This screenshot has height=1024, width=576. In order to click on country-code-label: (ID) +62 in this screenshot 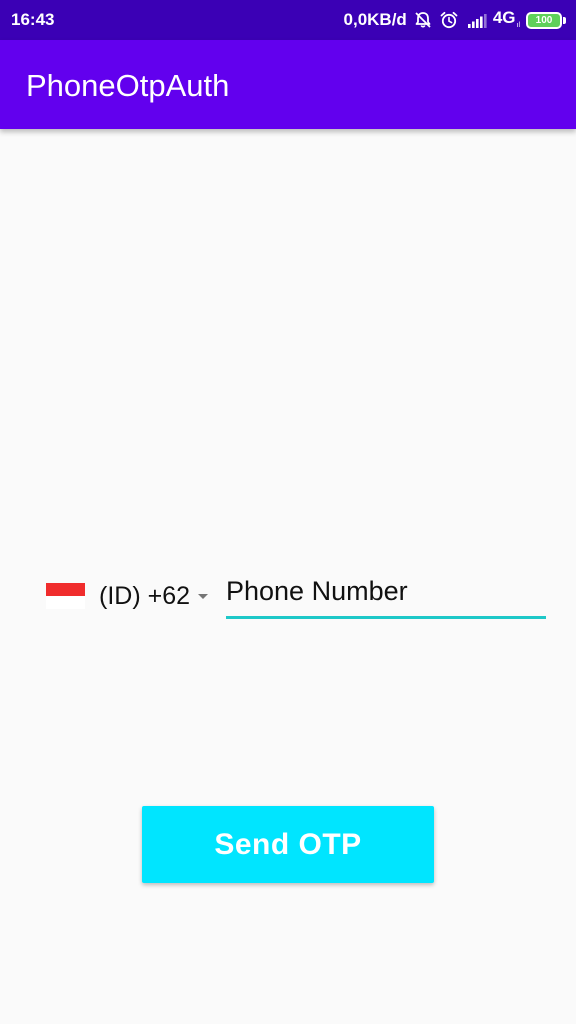, I will do `click(145, 596)`.